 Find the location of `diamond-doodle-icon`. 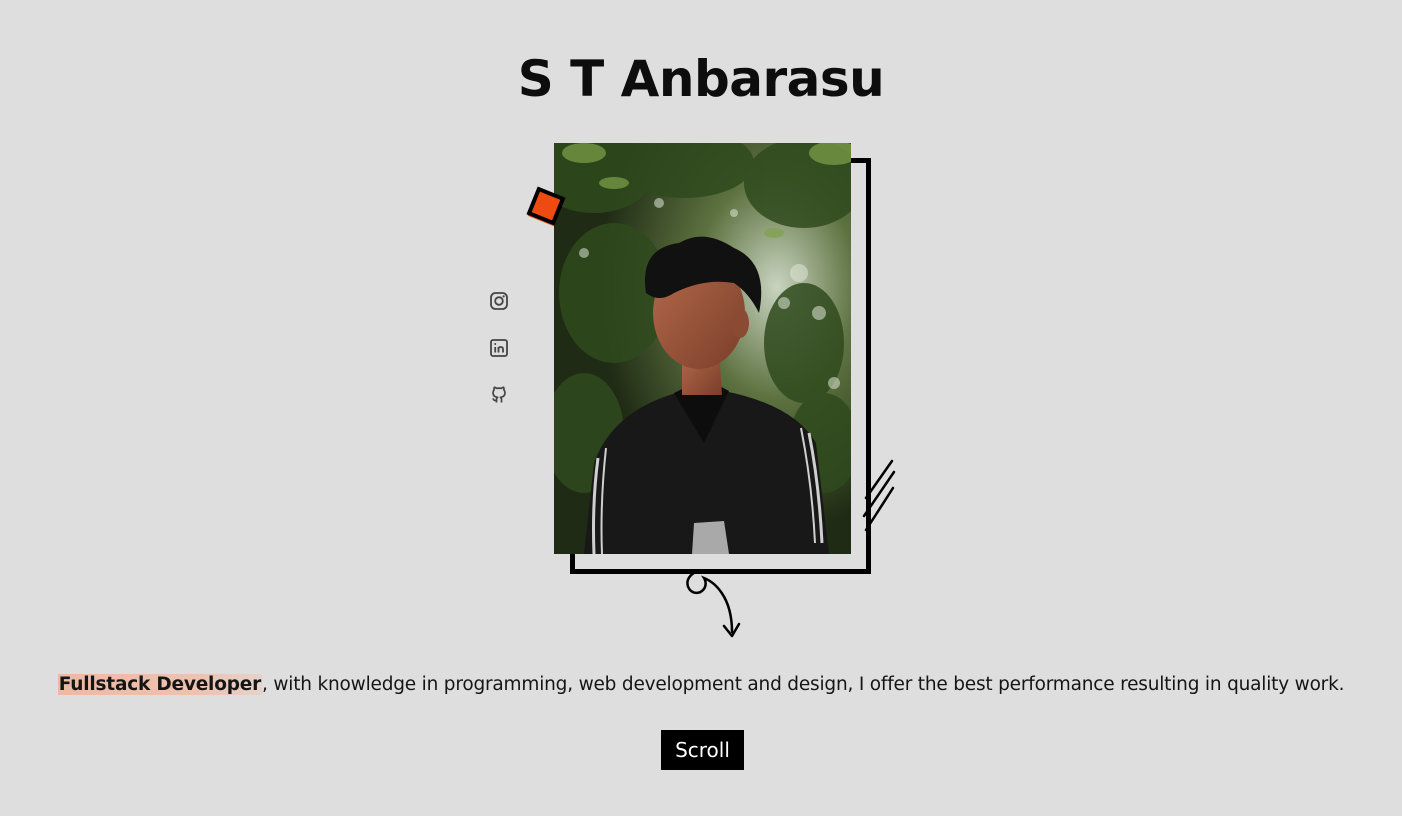

diamond-doodle-icon is located at coordinates (546, 206).